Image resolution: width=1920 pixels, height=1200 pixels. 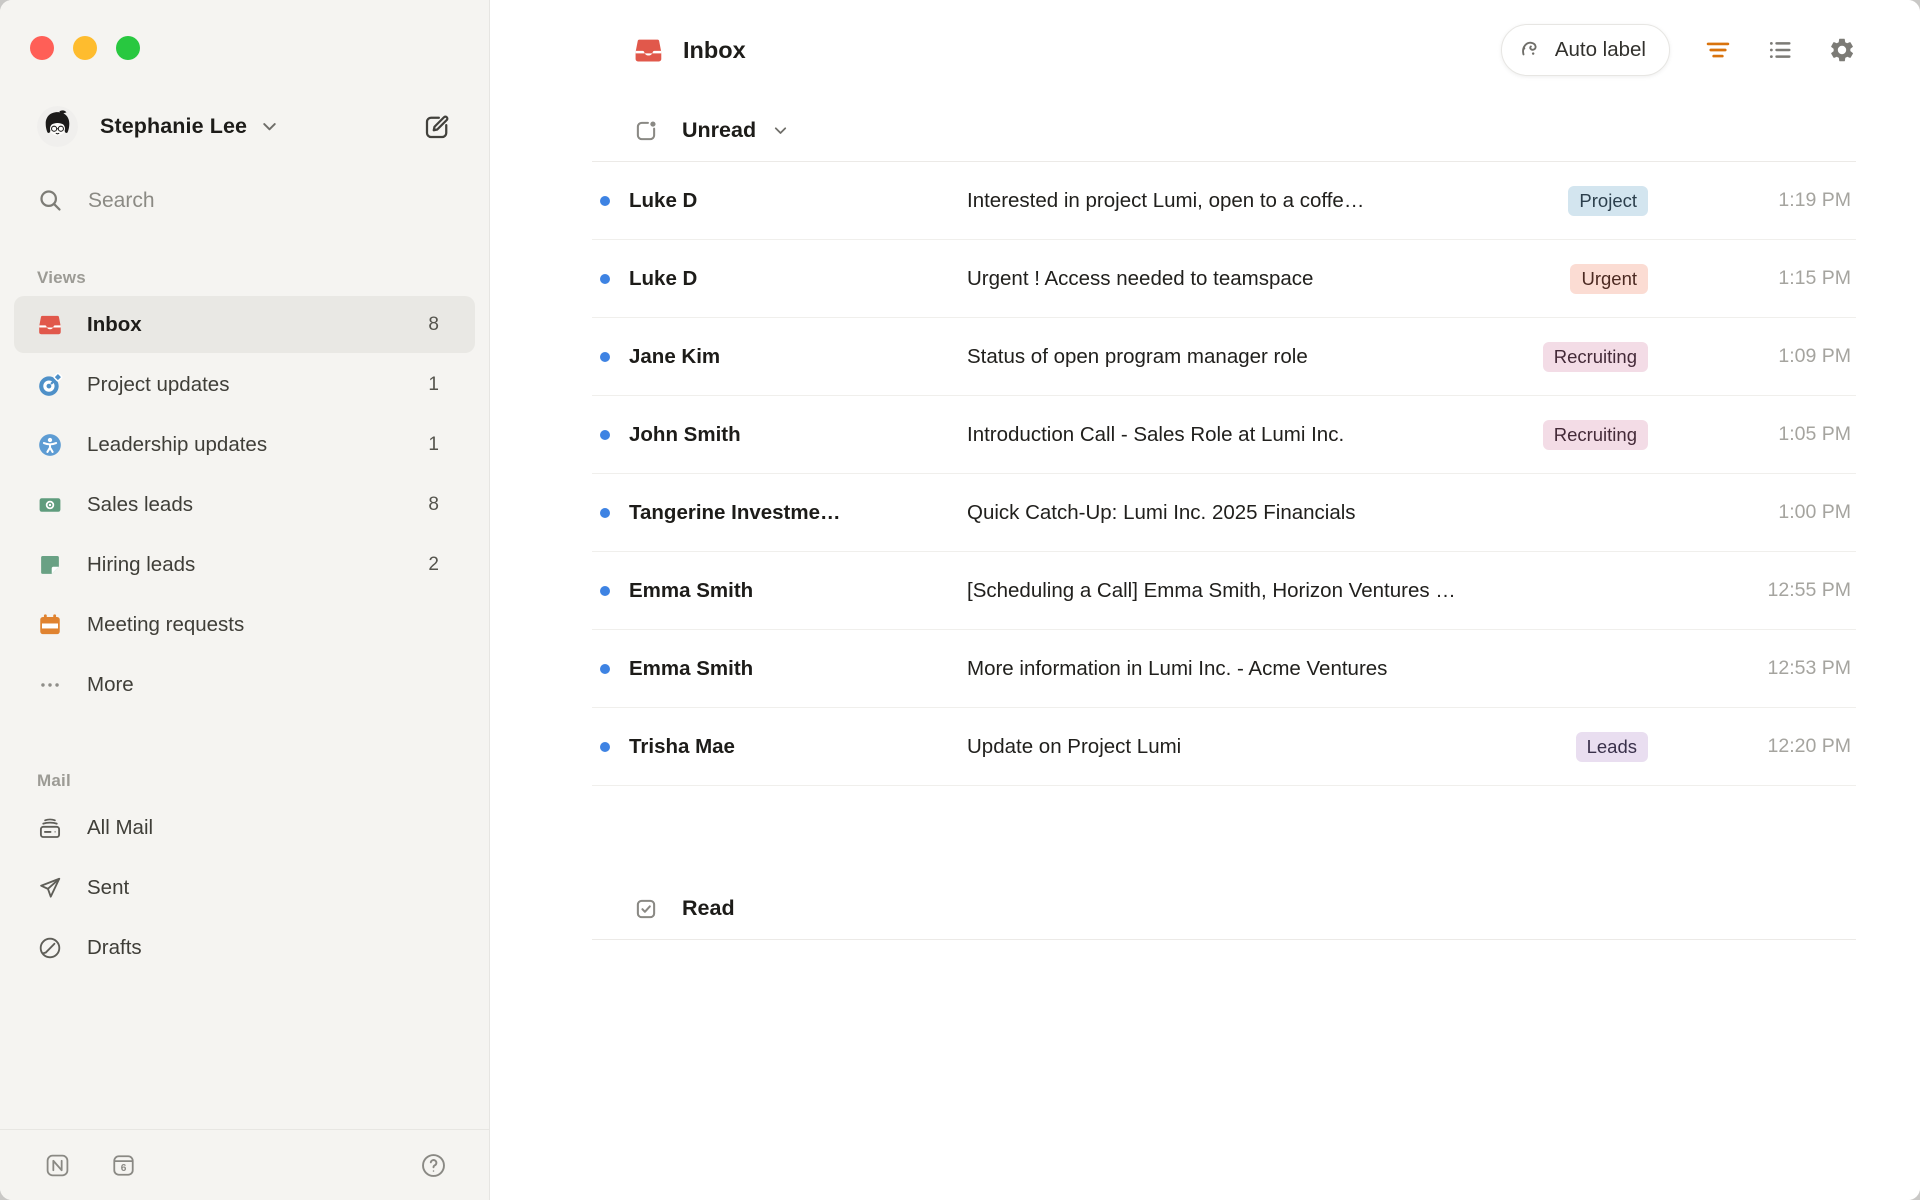 I want to click on email-tag-project: Project, so click(x=1608, y=200).